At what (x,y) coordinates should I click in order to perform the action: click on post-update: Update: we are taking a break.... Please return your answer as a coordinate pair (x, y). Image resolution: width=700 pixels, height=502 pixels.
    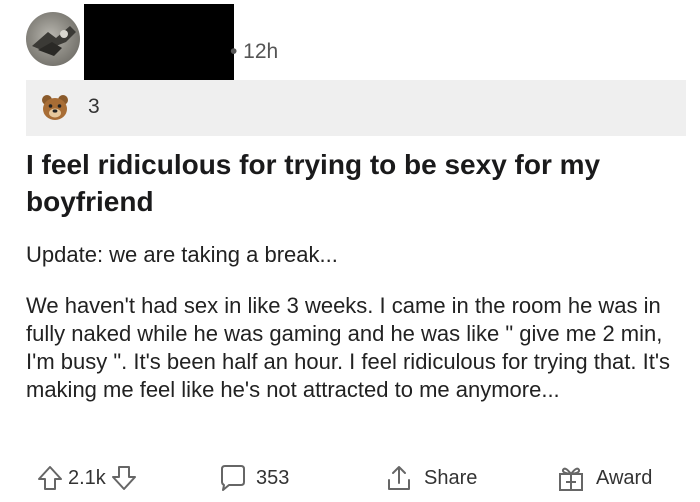
    Looking at the image, I should click on (182, 254).